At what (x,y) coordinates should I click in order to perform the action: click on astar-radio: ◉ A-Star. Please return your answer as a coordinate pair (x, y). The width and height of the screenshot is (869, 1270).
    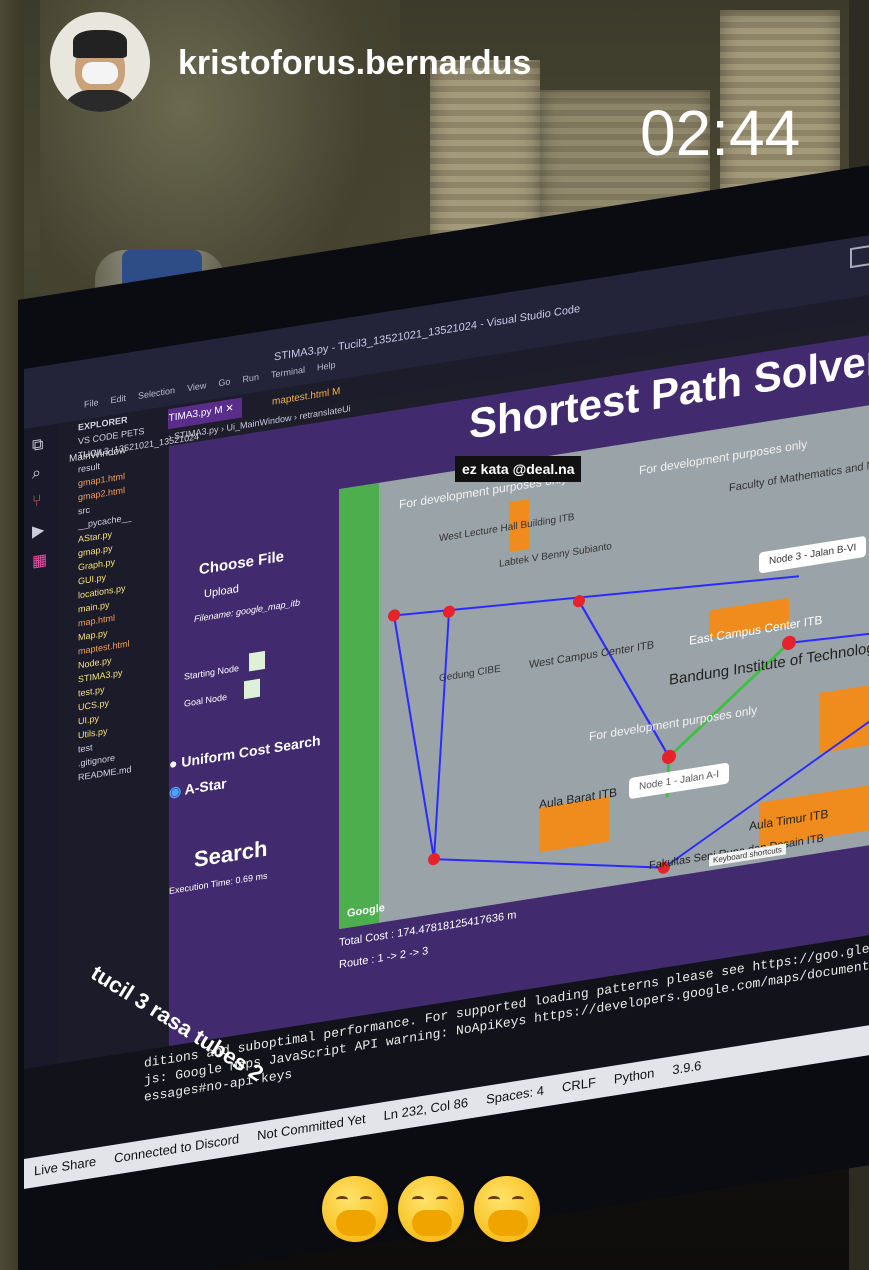
    Looking at the image, I should click on (198, 788).